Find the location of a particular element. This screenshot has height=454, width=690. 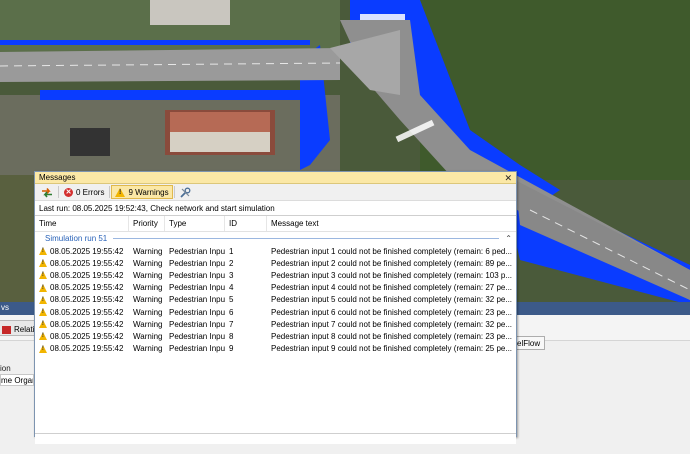

messages-toolbar: ✕ 0 Errors 9 Warnings is located at coordinates (275, 192).